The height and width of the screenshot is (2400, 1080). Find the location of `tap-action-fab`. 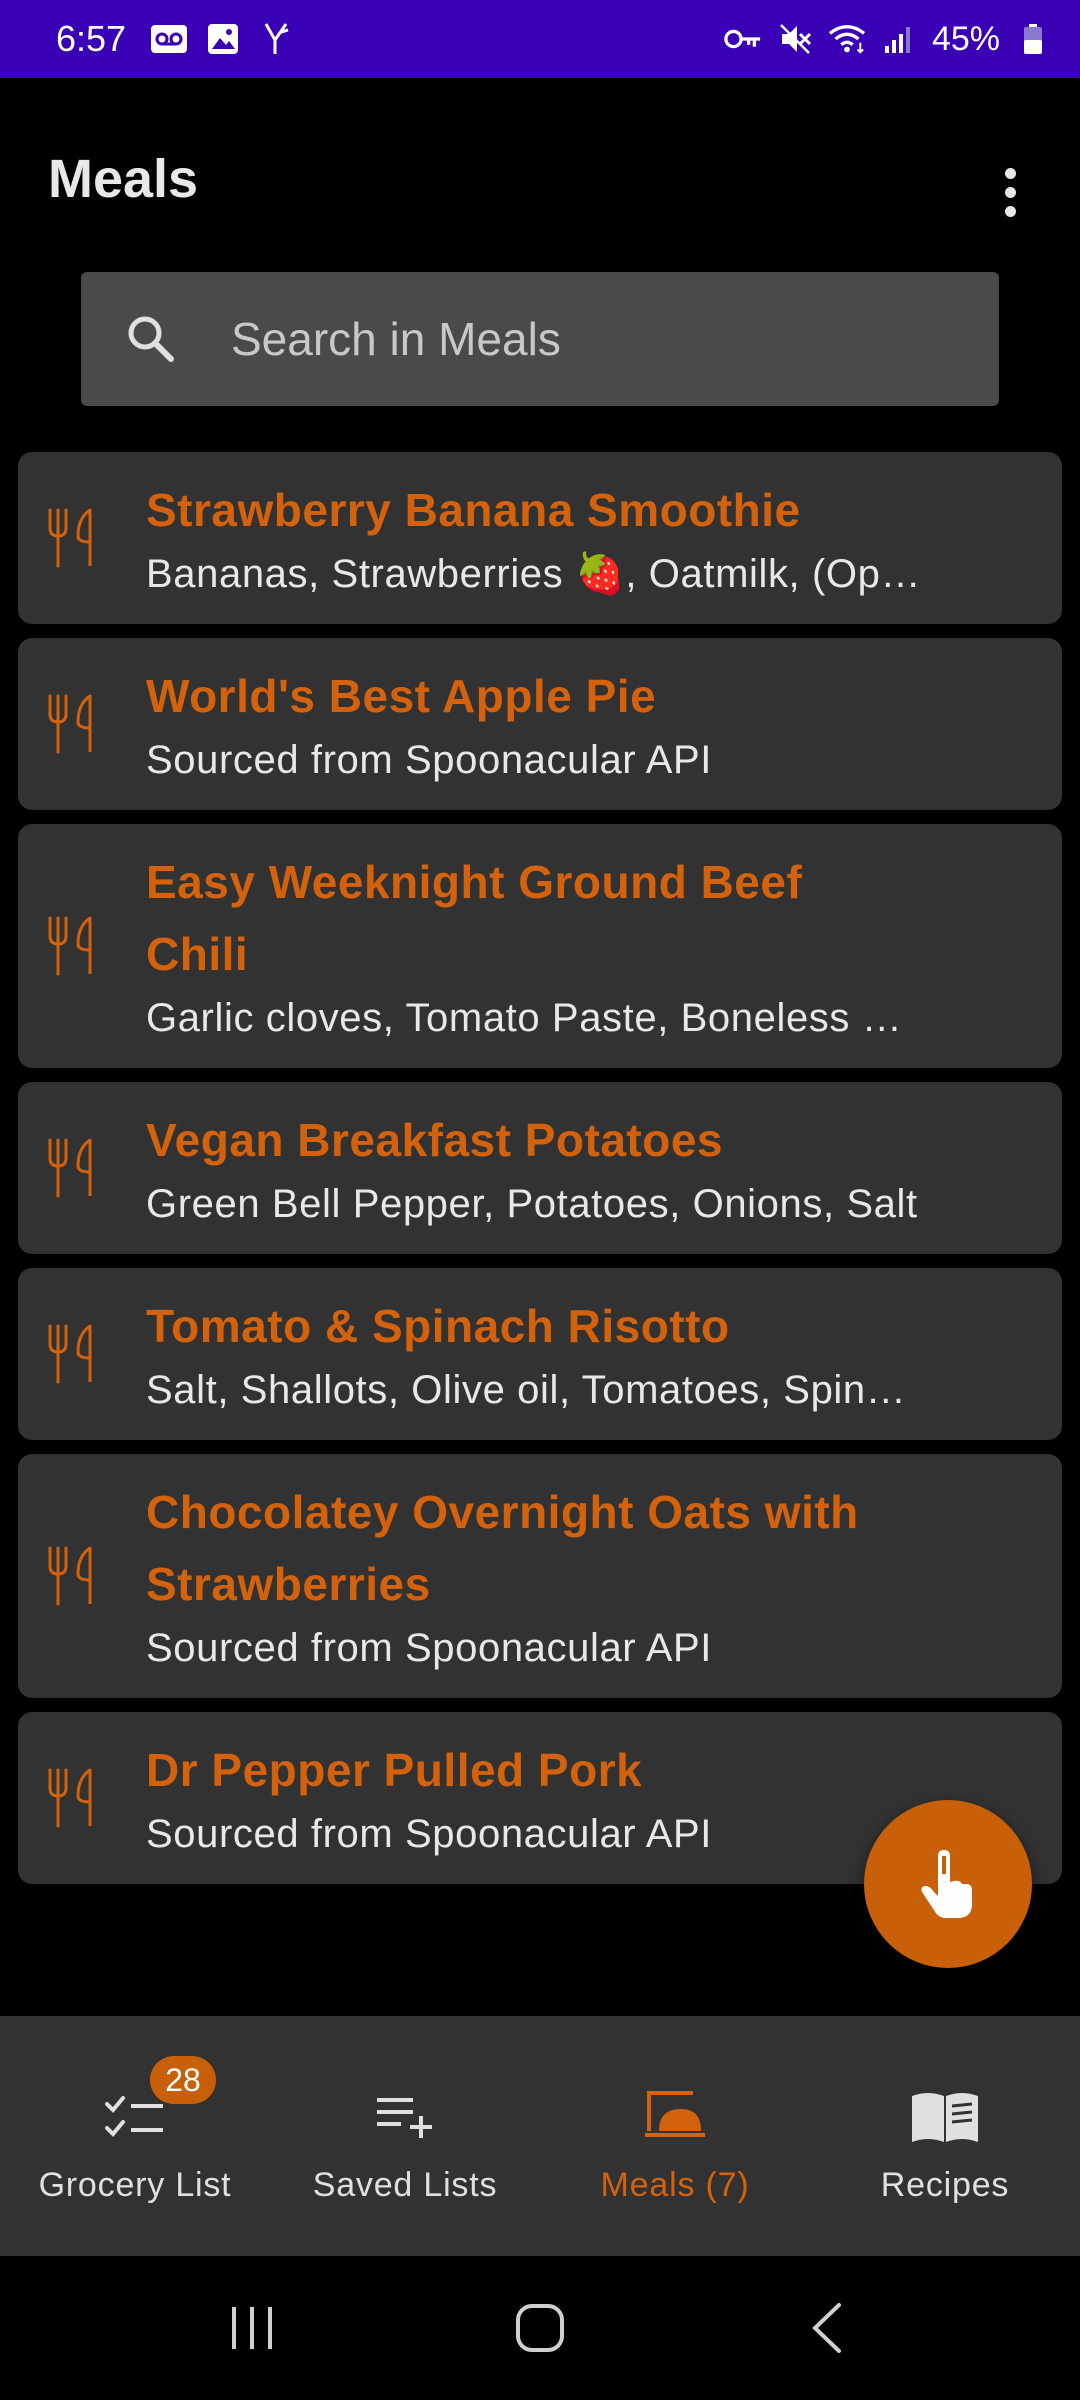

tap-action-fab is located at coordinates (948, 1884).